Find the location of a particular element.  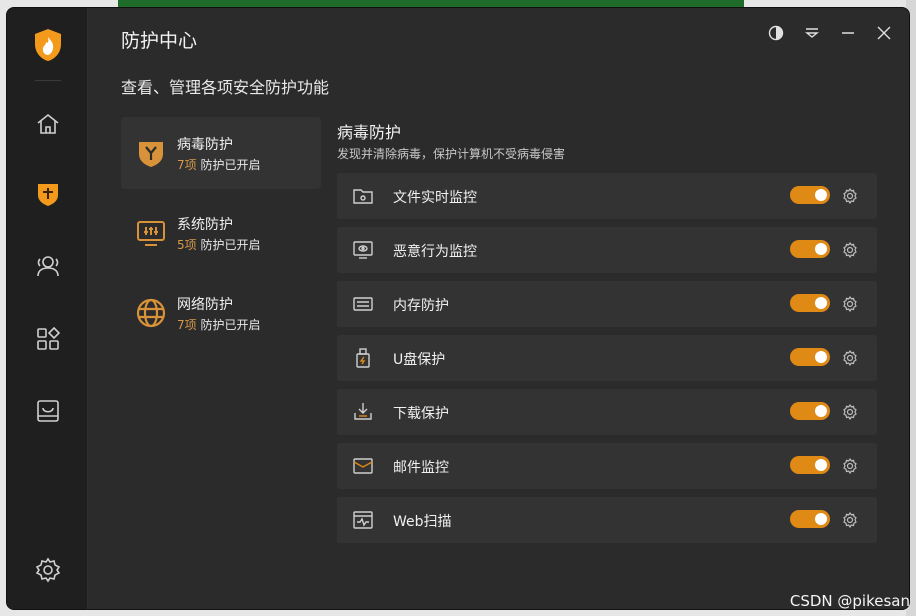

window-title: 防护中心 is located at coordinates (159, 41).